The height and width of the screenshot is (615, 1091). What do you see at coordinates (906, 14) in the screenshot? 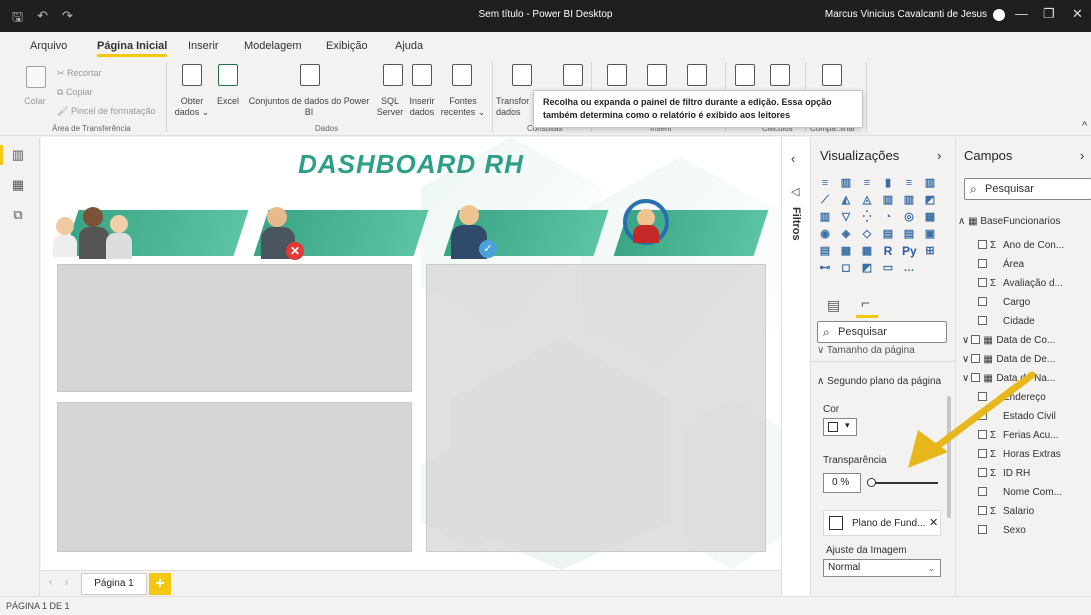
I see `user-name: Marcus Vinicius Cavalcanti de Jesus` at bounding box center [906, 14].